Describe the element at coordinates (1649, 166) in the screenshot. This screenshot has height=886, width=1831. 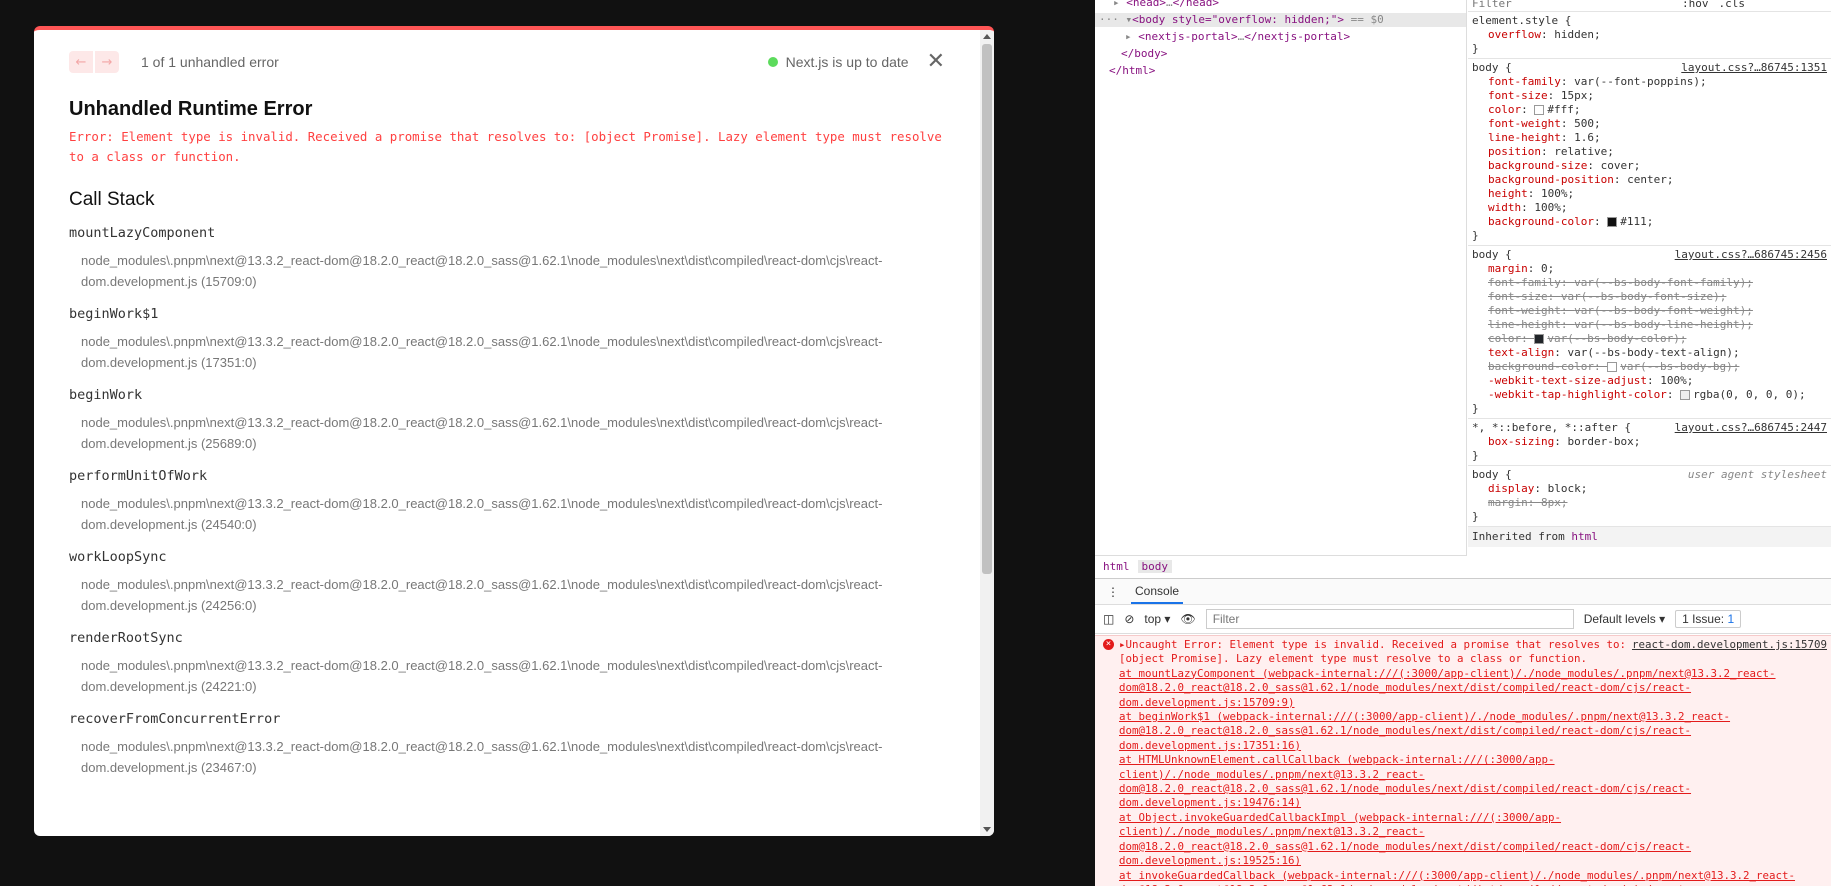
I see `style-declaration: background-size: cover;` at that location.